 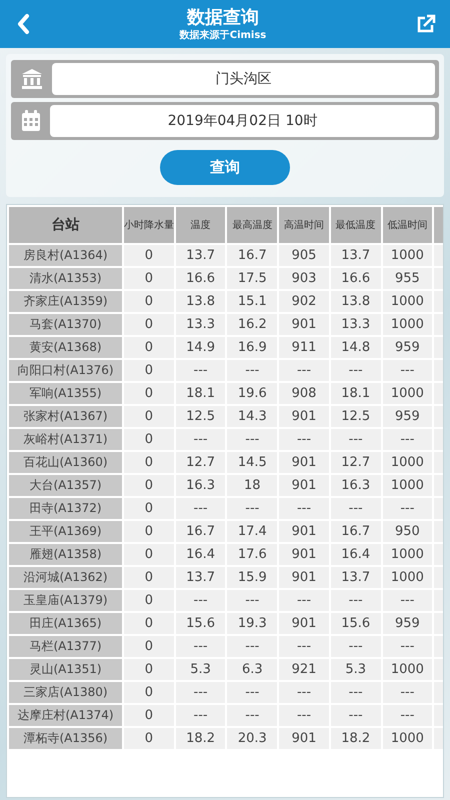 I want to click on station-cell: 百花山(A1360), so click(x=66, y=462).